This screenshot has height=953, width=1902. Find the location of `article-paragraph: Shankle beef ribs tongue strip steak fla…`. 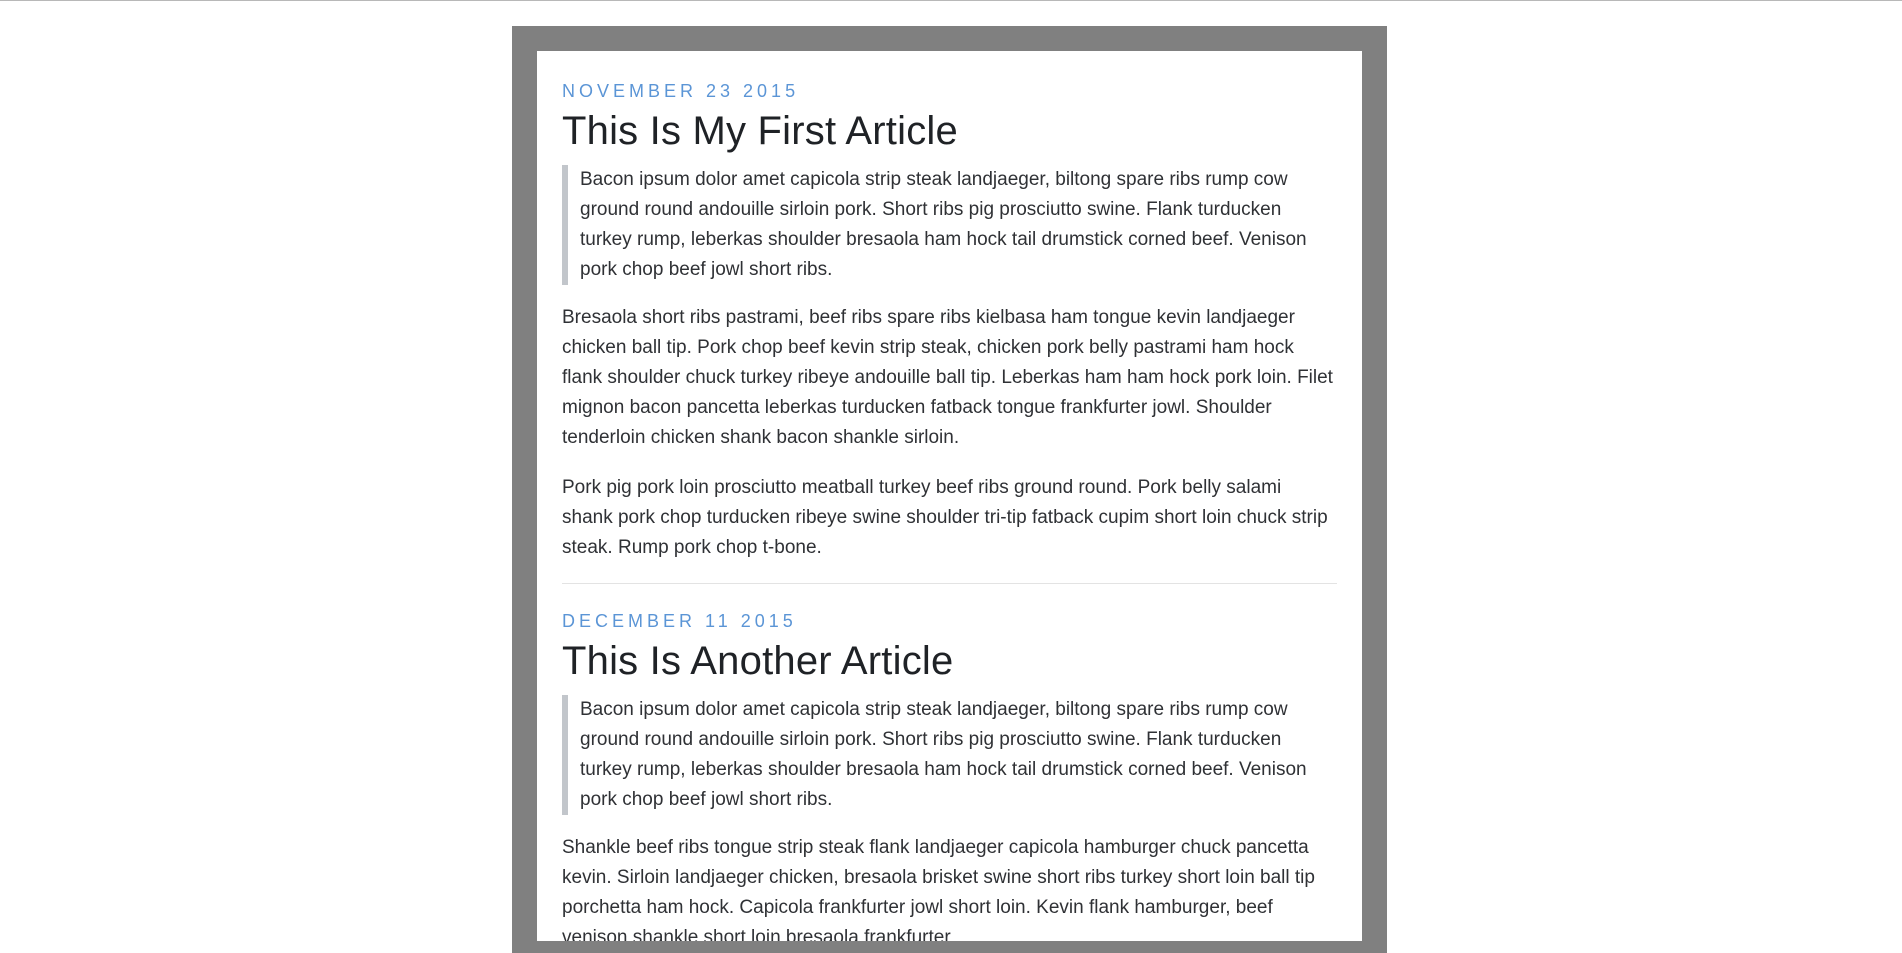

article-paragraph: Shankle beef ribs tongue strip steak fla… is located at coordinates (938, 889).